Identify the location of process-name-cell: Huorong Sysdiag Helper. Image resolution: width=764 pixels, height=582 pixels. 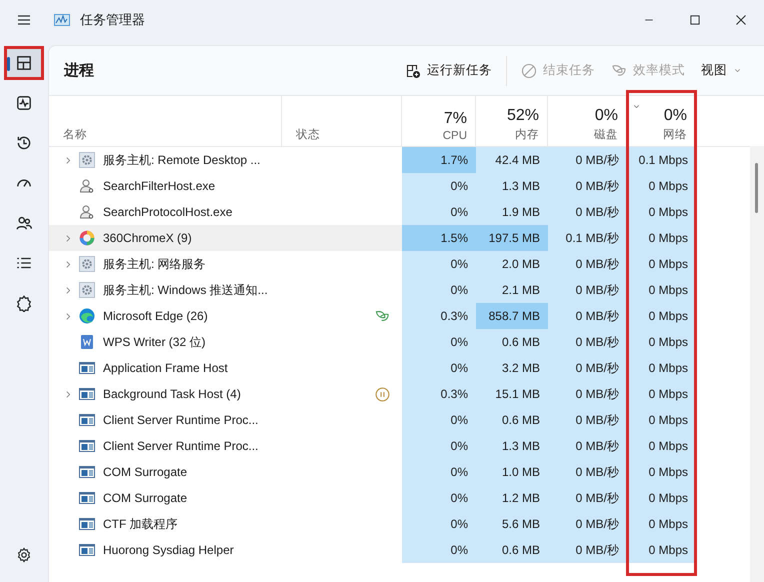
(225, 550).